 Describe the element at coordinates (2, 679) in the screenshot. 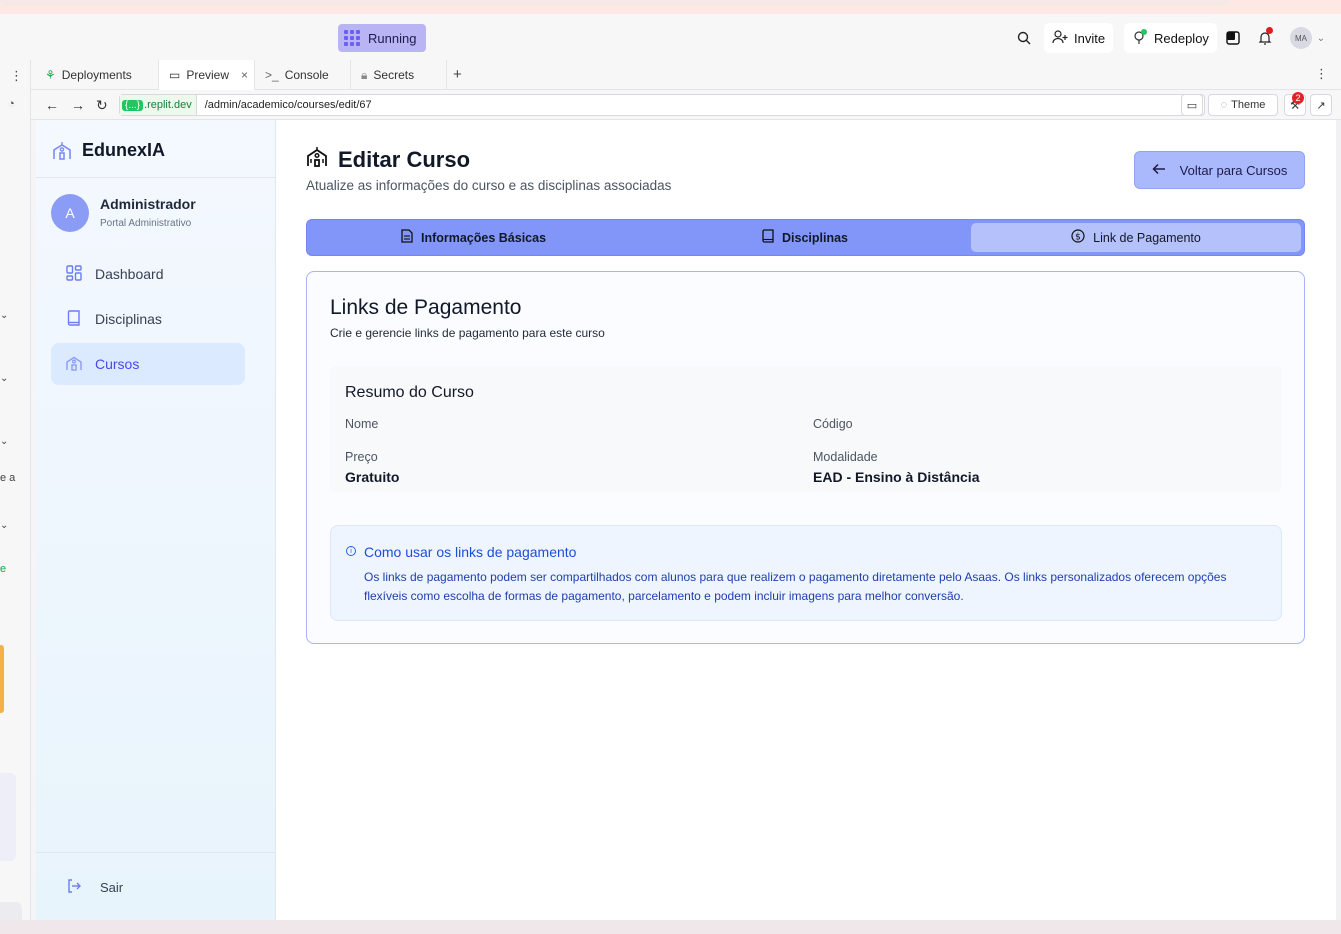

I see `warning-card-edge` at that location.